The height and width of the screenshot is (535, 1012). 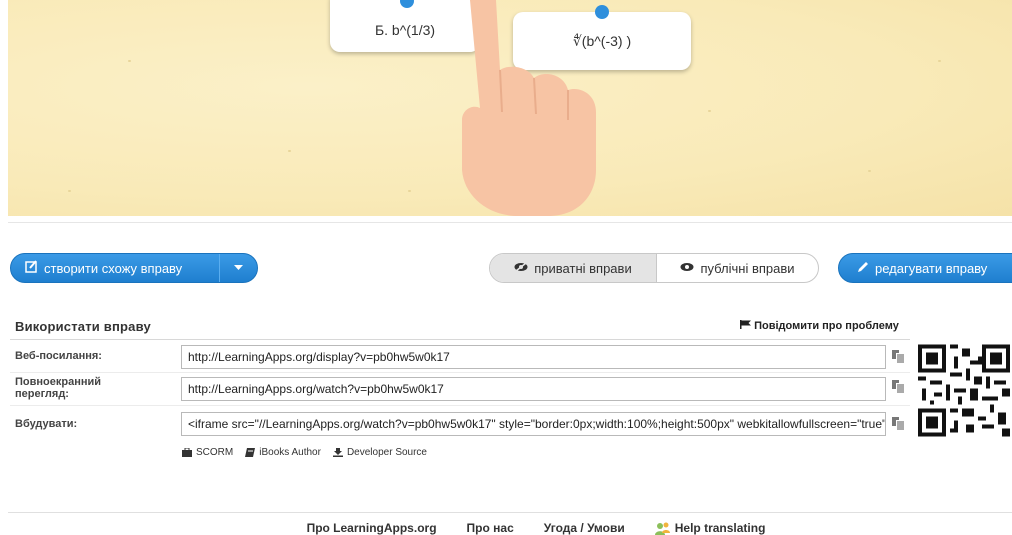 I want to click on create-dropdown-toggle, so click(x=238, y=268).